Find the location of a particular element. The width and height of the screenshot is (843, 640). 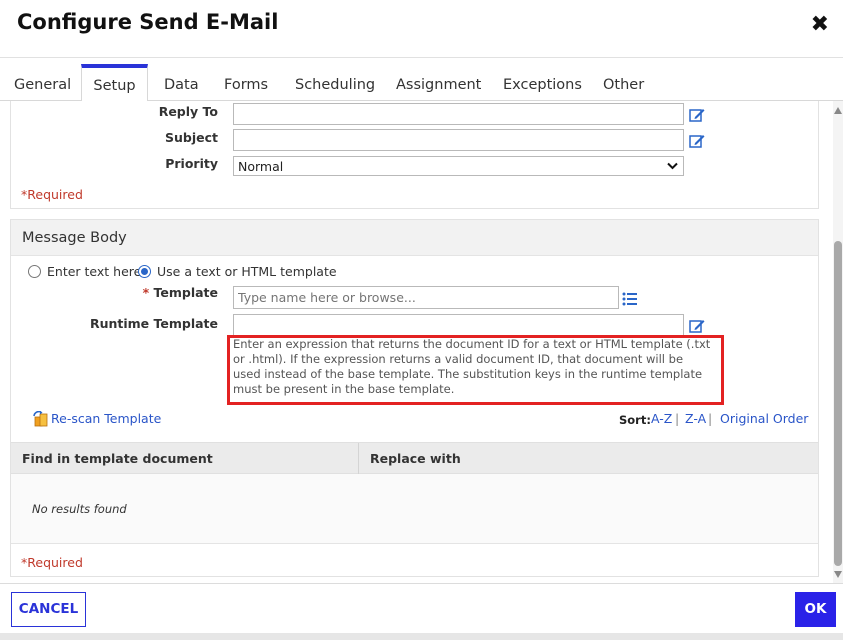

radio-use-template-label: Use a text or HTML template is located at coordinates (247, 271).